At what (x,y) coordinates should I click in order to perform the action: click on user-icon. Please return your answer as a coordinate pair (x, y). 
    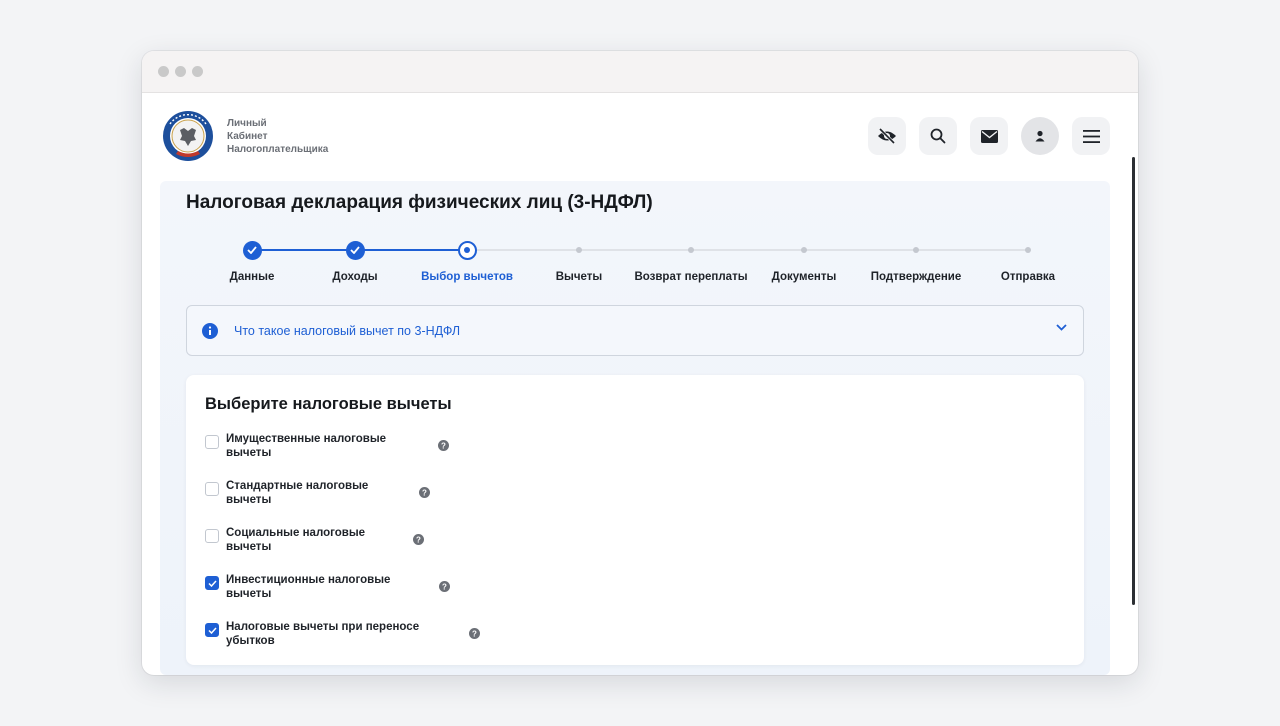
    Looking at the image, I should click on (1040, 136).